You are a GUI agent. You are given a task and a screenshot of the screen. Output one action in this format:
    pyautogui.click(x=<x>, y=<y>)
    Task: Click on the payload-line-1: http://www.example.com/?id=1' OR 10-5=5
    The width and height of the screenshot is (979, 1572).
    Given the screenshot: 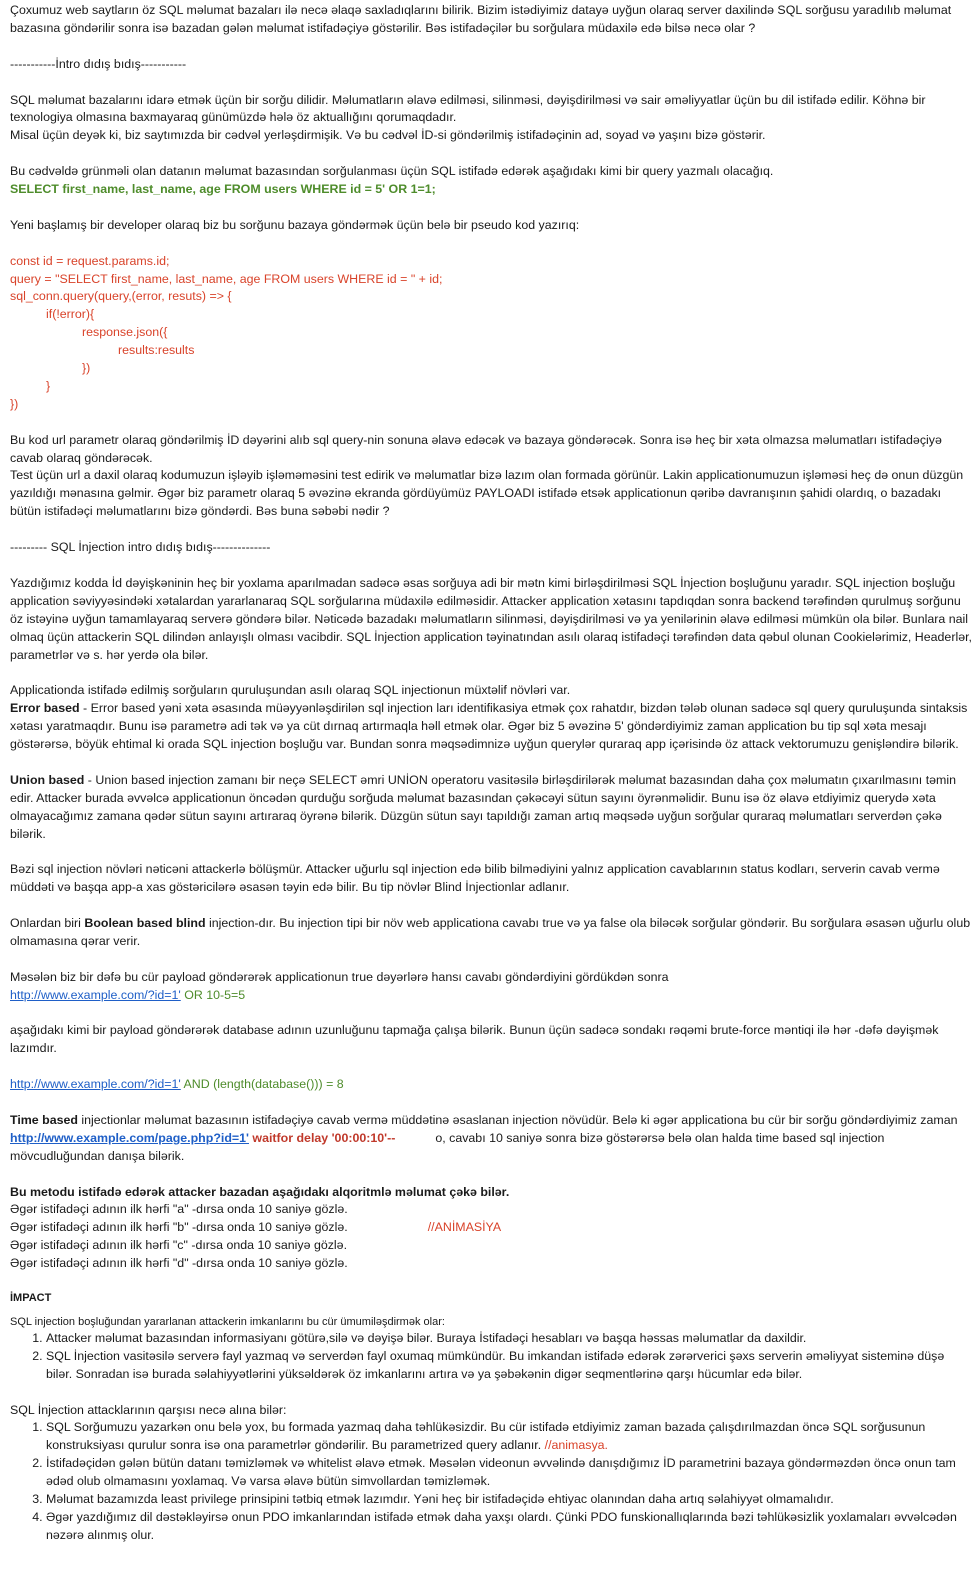 What is the action you would take?
    pyautogui.click(x=491, y=996)
    